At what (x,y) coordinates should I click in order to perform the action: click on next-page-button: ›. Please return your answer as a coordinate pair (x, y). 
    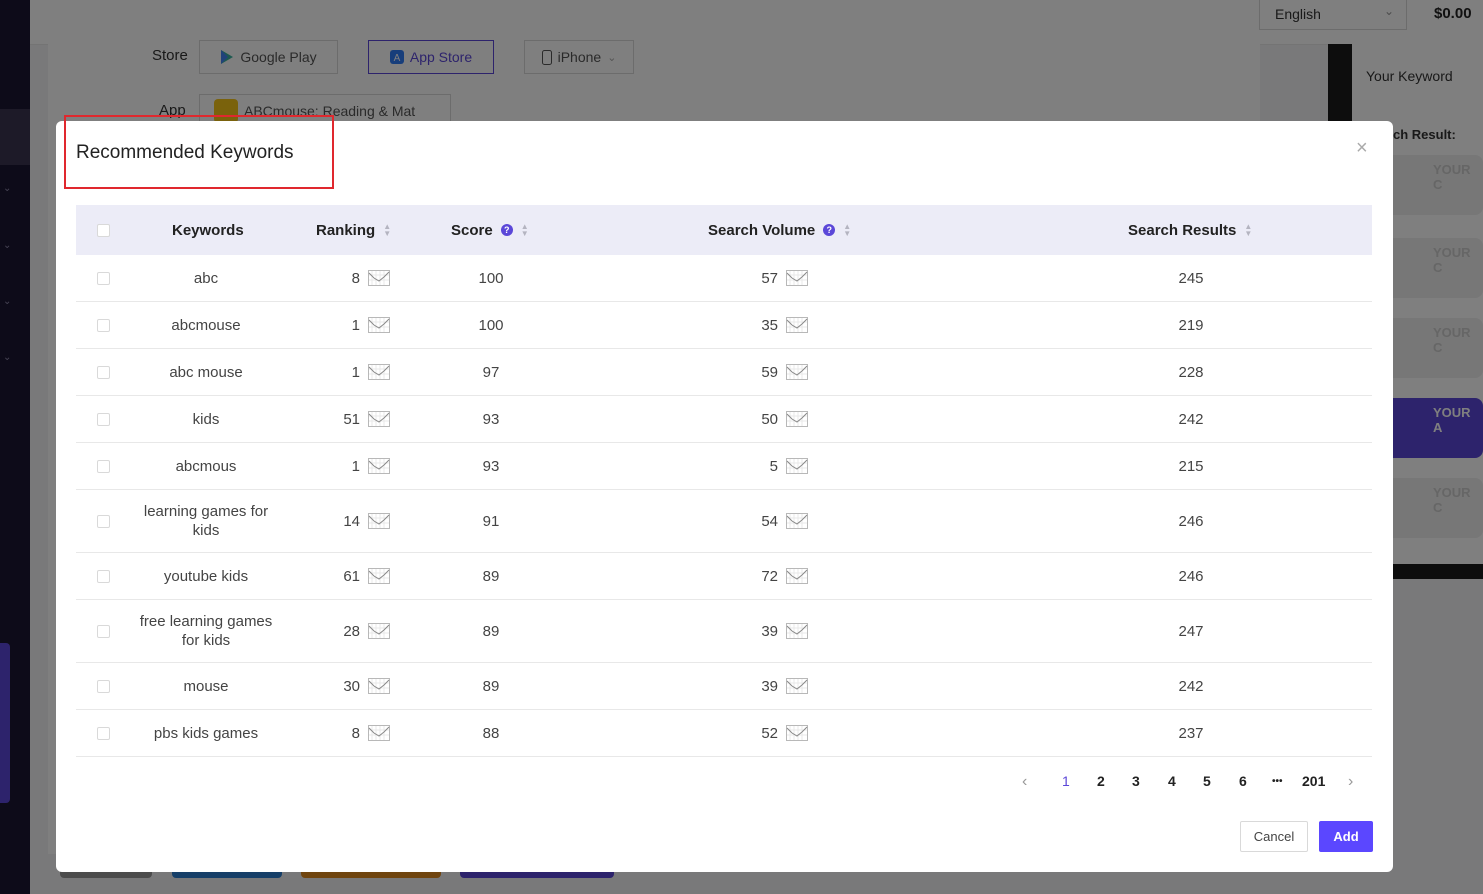
    Looking at the image, I should click on (1350, 782).